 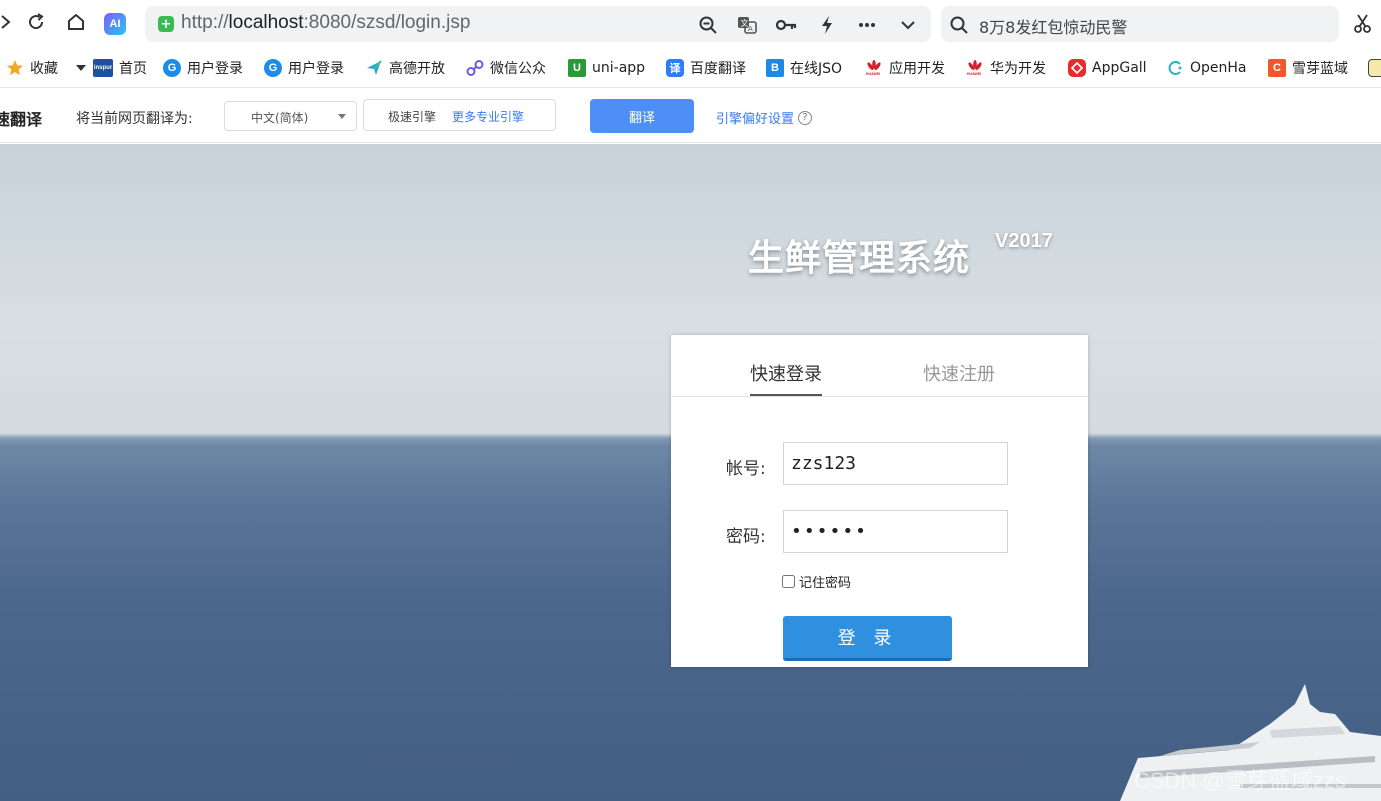 What do you see at coordinates (1024, 241) in the screenshot?
I see `system-version: V2017` at bounding box center [1024, 241].